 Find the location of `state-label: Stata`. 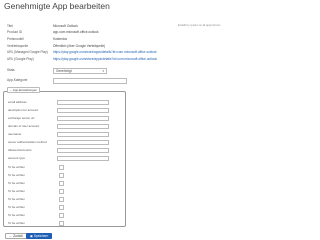

state-label: Stata is located at coordinates (11, 70).